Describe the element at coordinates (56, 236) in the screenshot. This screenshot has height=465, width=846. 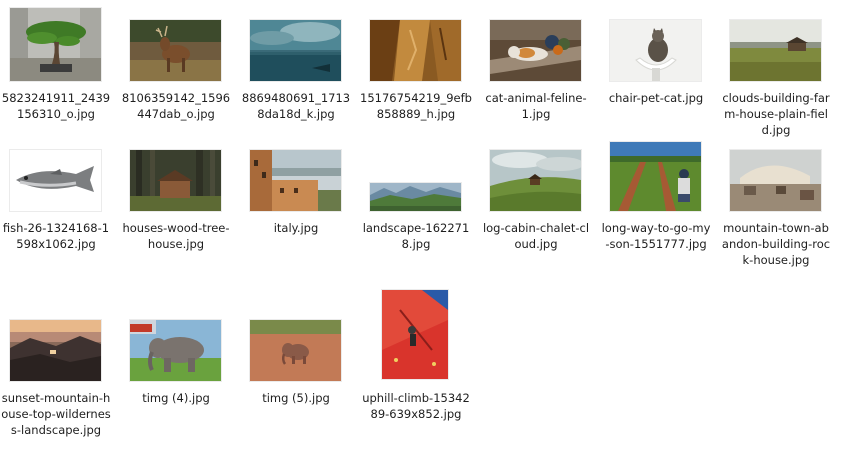
I see `file-name: fish-26-1324168-1598x1062.jpg` at that location.